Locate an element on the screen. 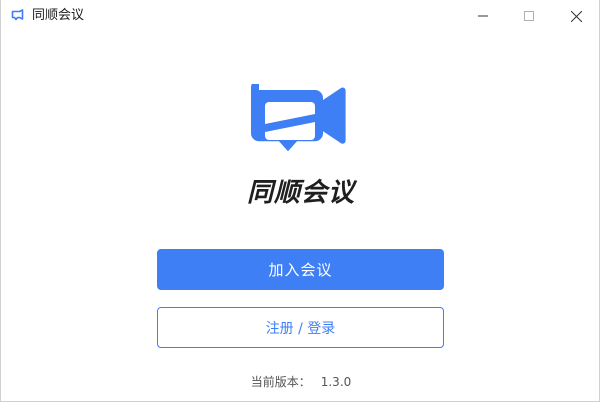  maximize-button is located at coordinates (529, 16).